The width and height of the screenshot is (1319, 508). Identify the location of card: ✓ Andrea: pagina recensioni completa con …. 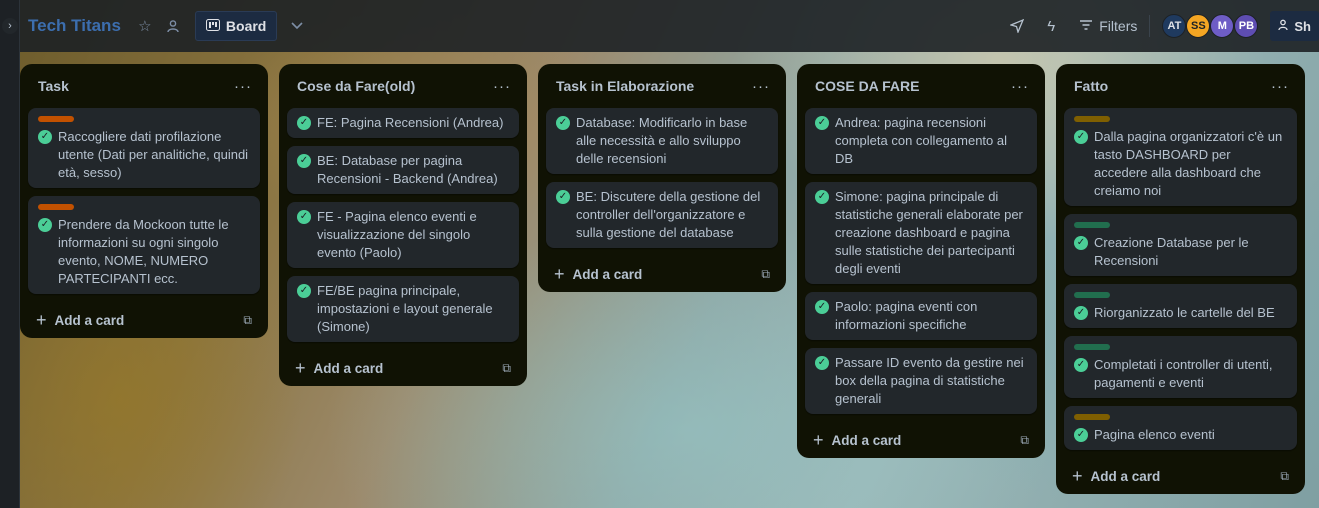
(921, 141).